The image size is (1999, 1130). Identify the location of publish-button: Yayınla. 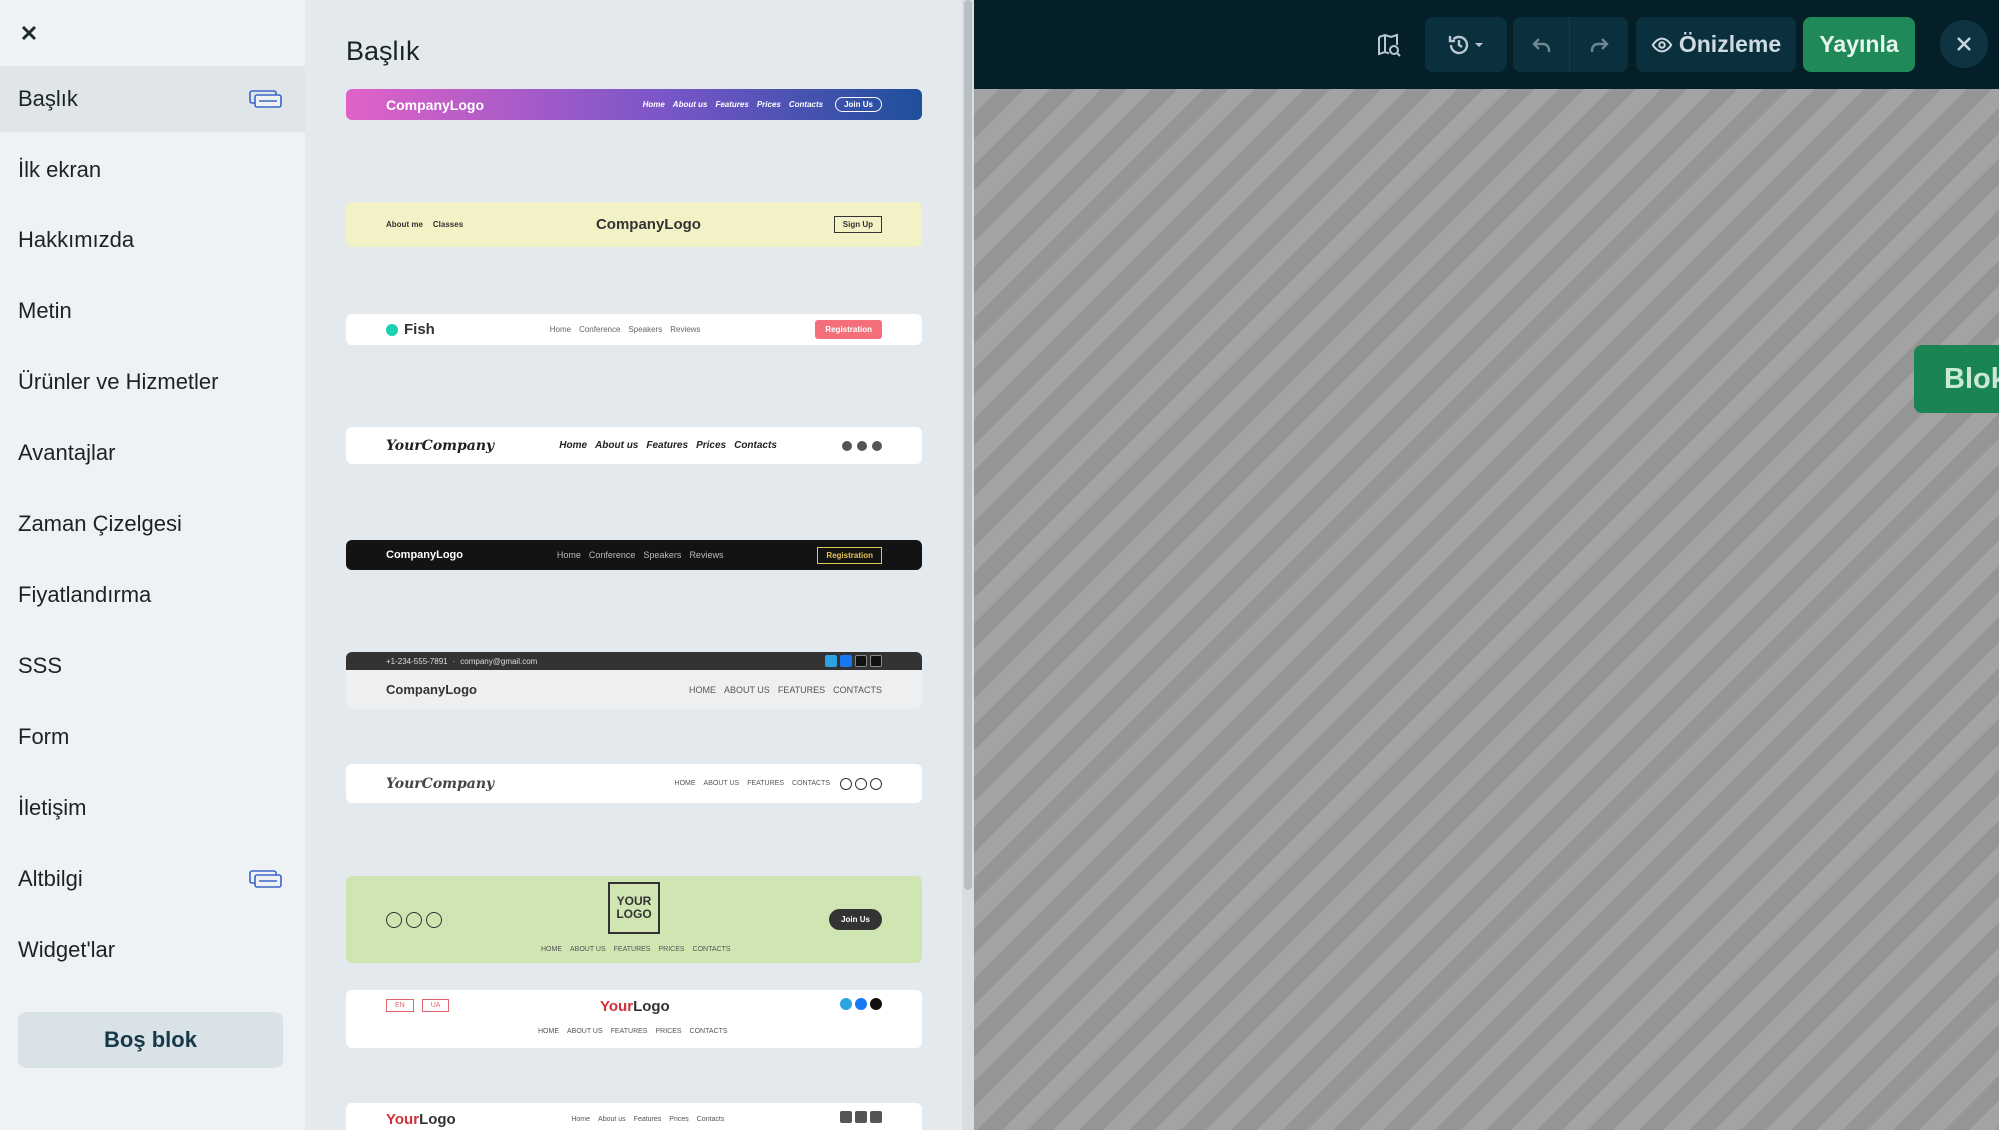
(1859, 44).